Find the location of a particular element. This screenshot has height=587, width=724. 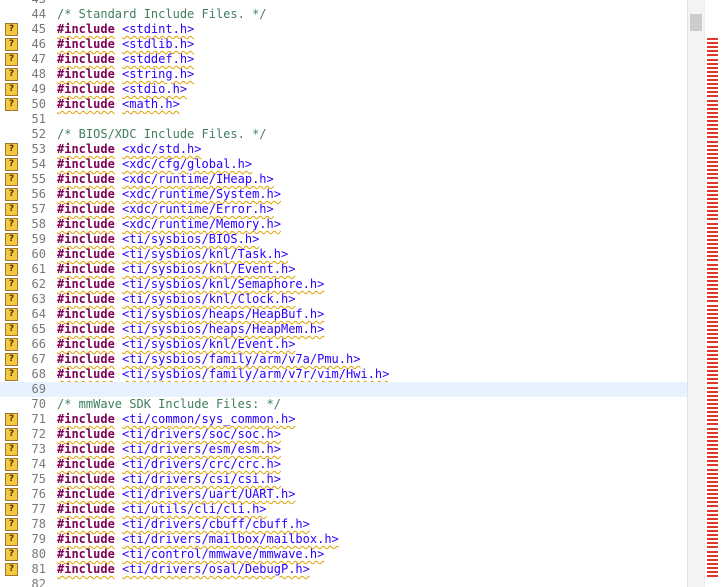

code-line: 70 /* mmWave SDK Include Files: */ is located at coordinates (343, 404).